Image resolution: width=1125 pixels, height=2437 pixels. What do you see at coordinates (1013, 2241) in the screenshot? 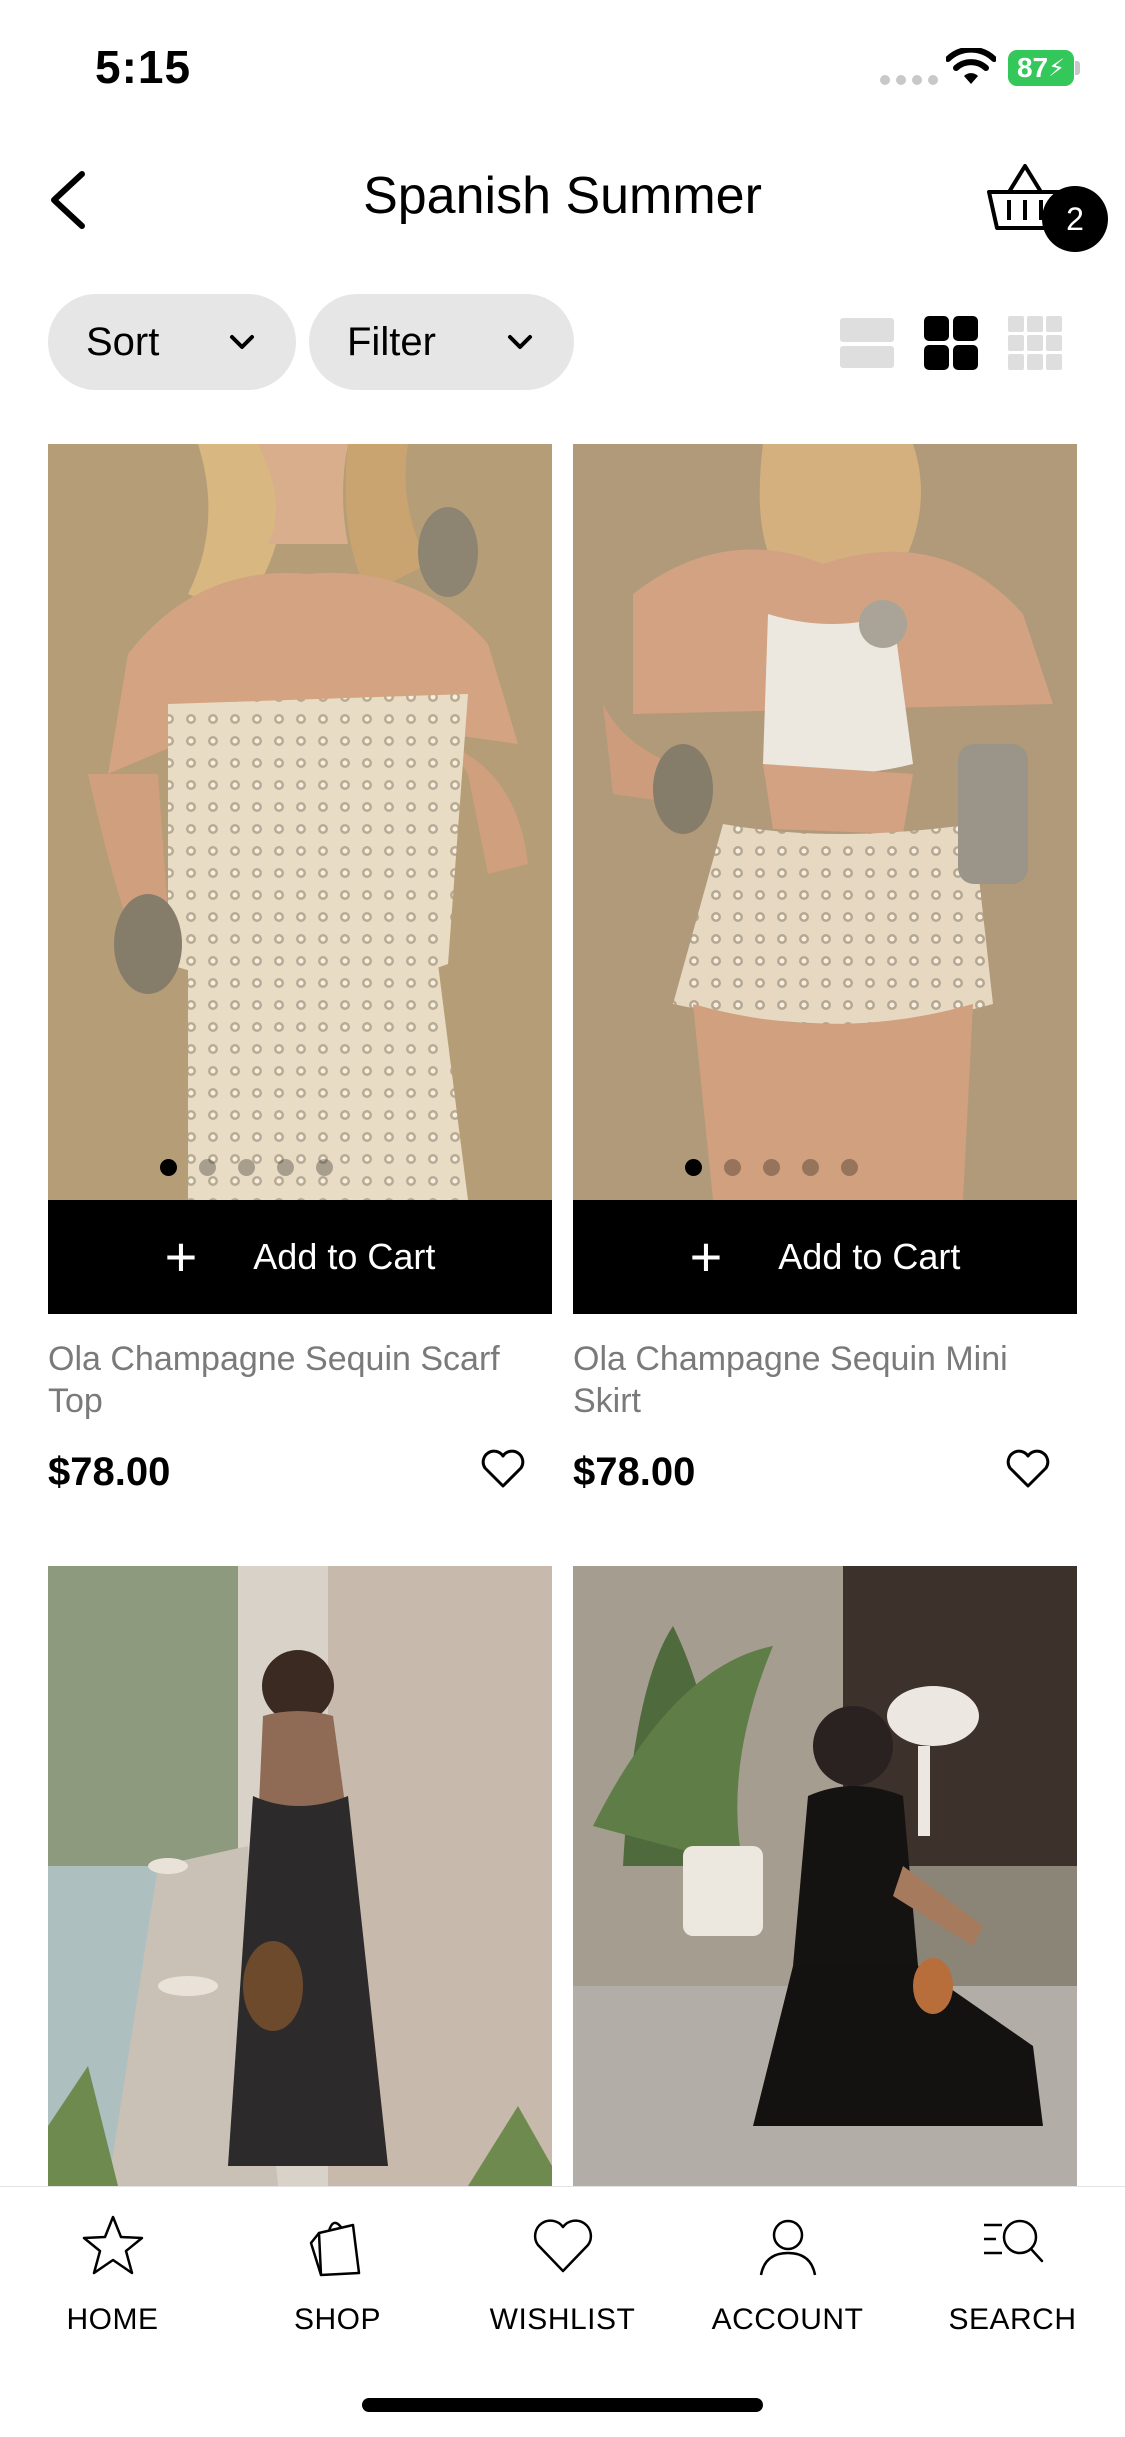
I see `search-icon` at bounding box center [1013, 2241].